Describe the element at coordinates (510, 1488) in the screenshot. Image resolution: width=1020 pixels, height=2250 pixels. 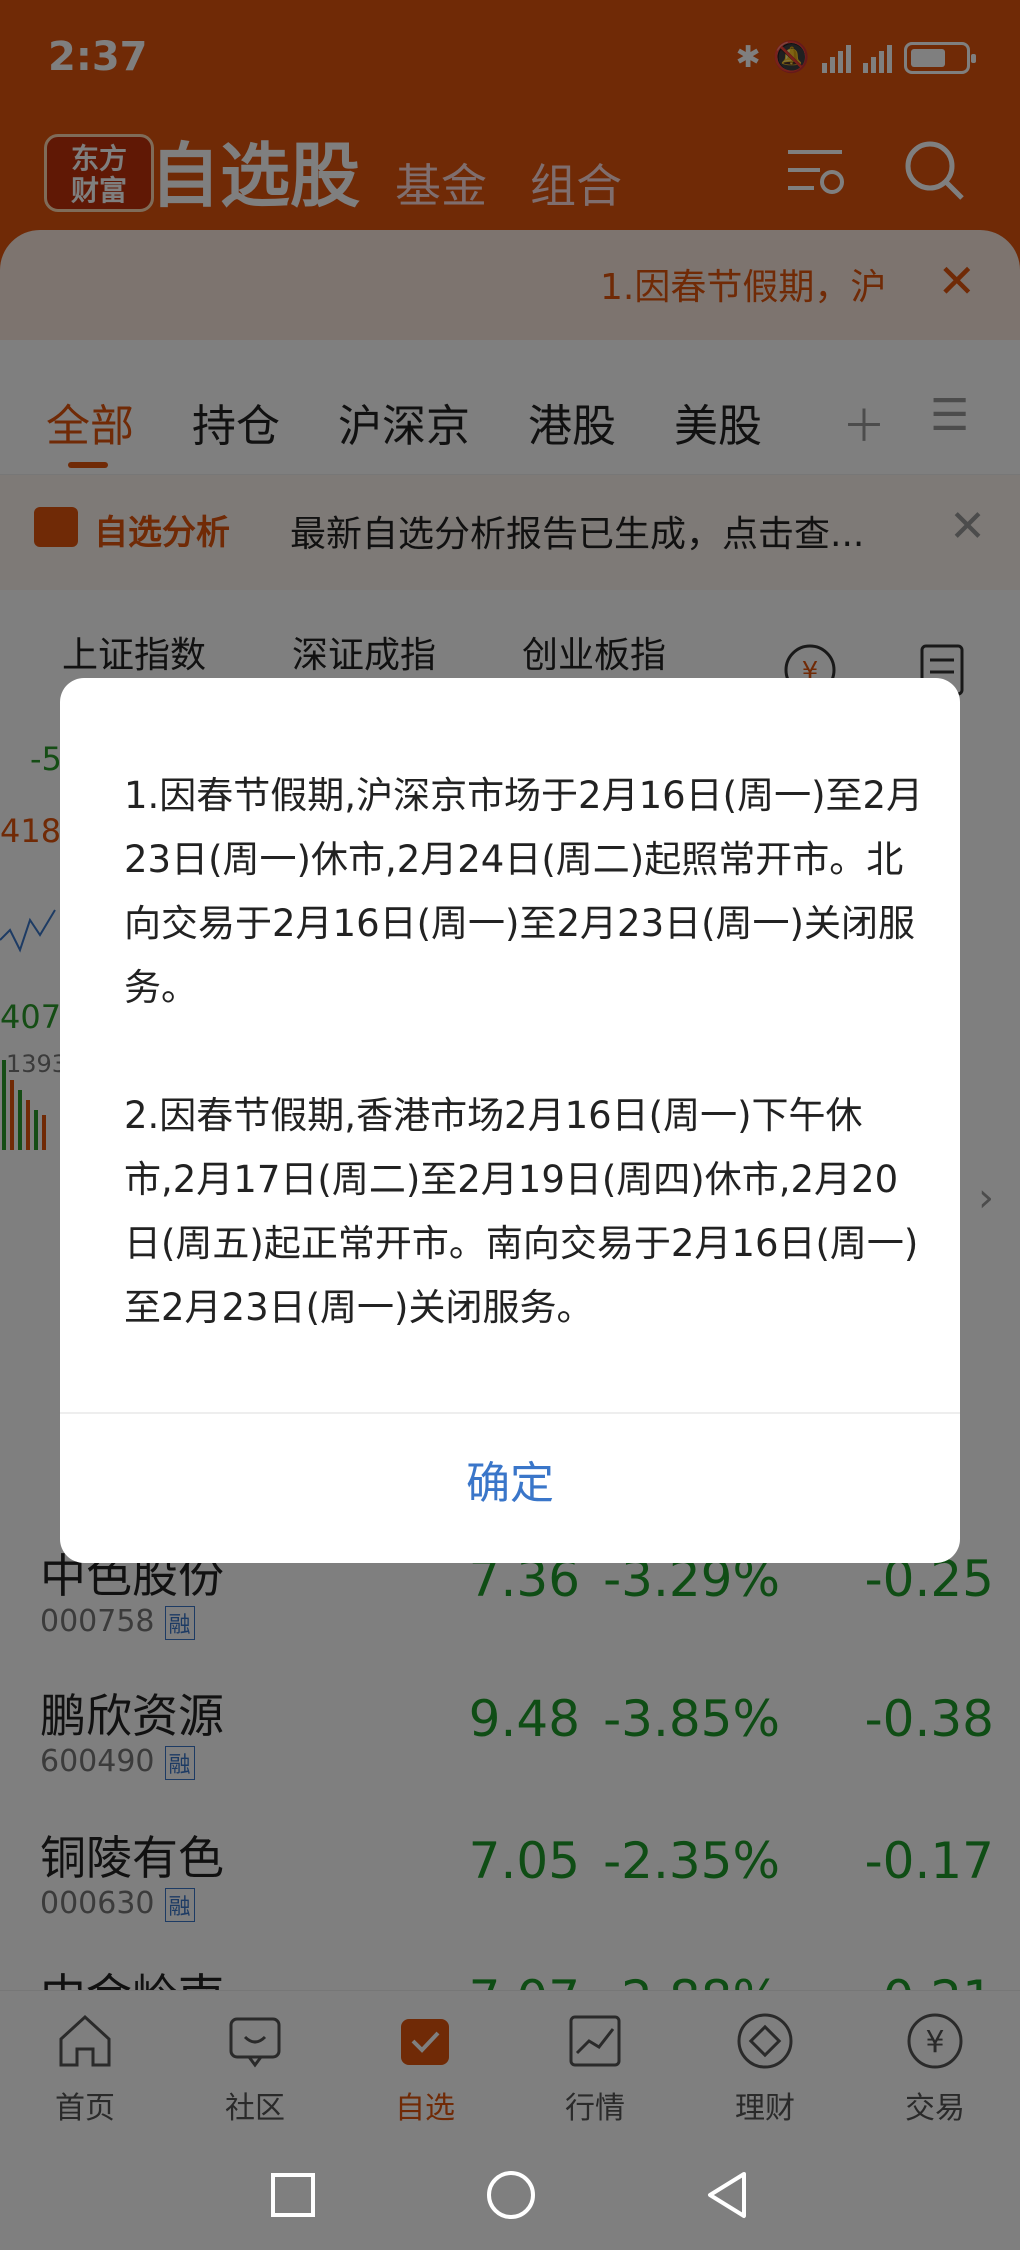
I see `confirm-button: 确定` at that location.